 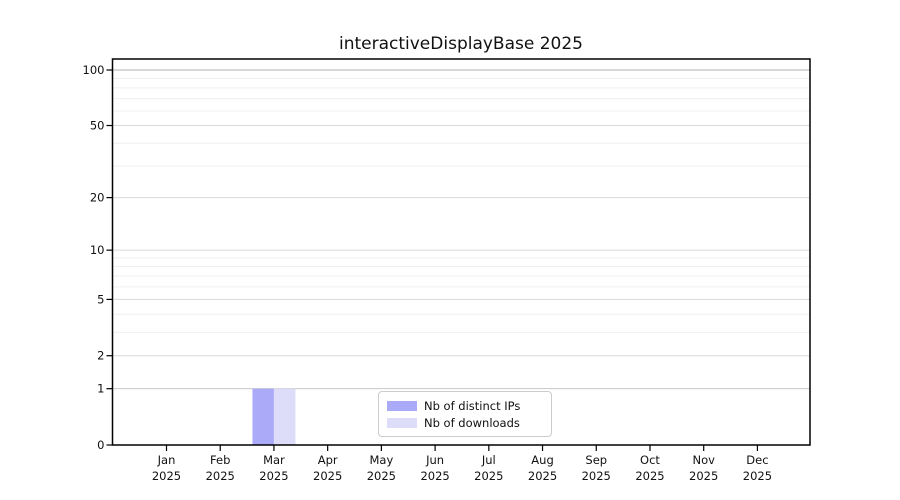 I want to click on x-tick-label-month: Nov, so click(x=703, y=460).